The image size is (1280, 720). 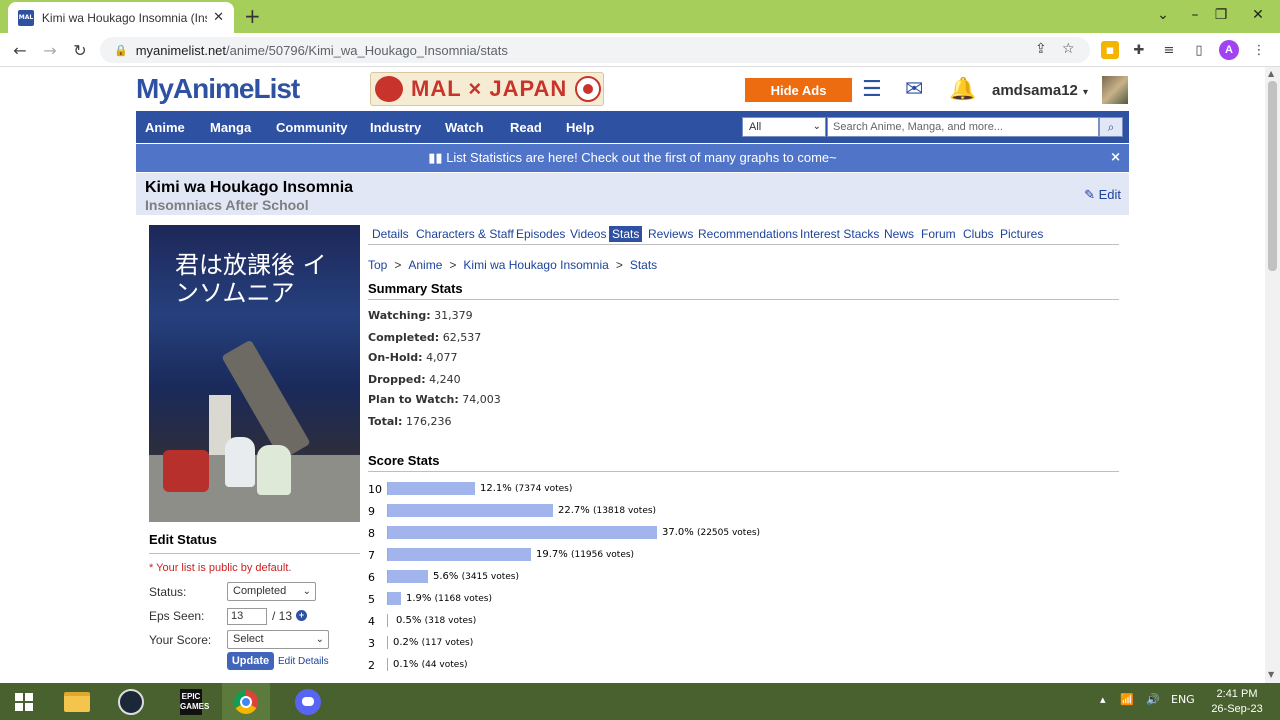 What do you see at coordinates (464, 127) in the screenshot?
I see `nav-watch: Watch` at bounding box center [464, 127].